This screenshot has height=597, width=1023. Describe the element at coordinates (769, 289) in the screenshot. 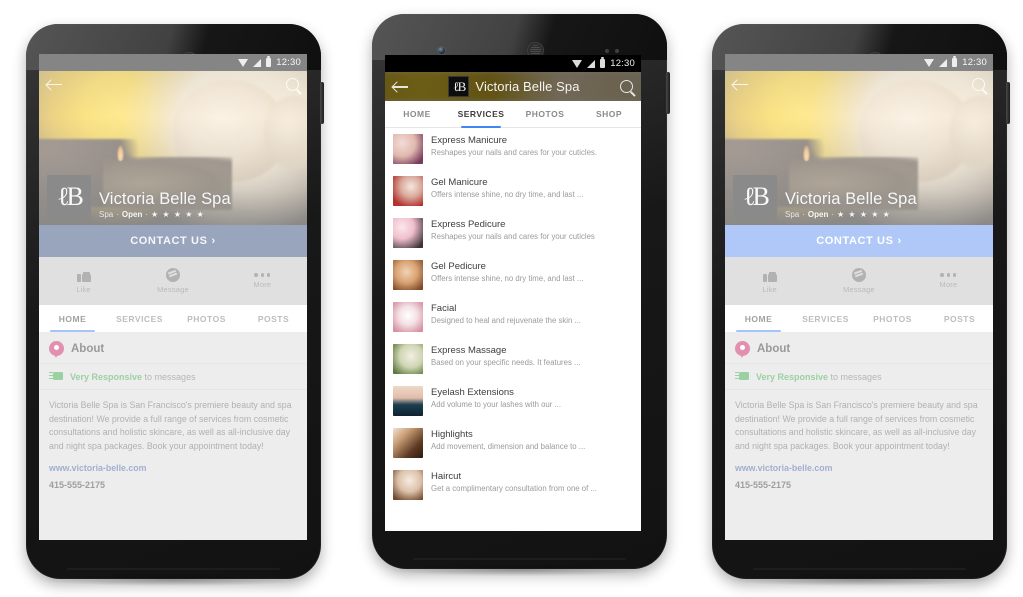

I see `like-label: Like` at that location.